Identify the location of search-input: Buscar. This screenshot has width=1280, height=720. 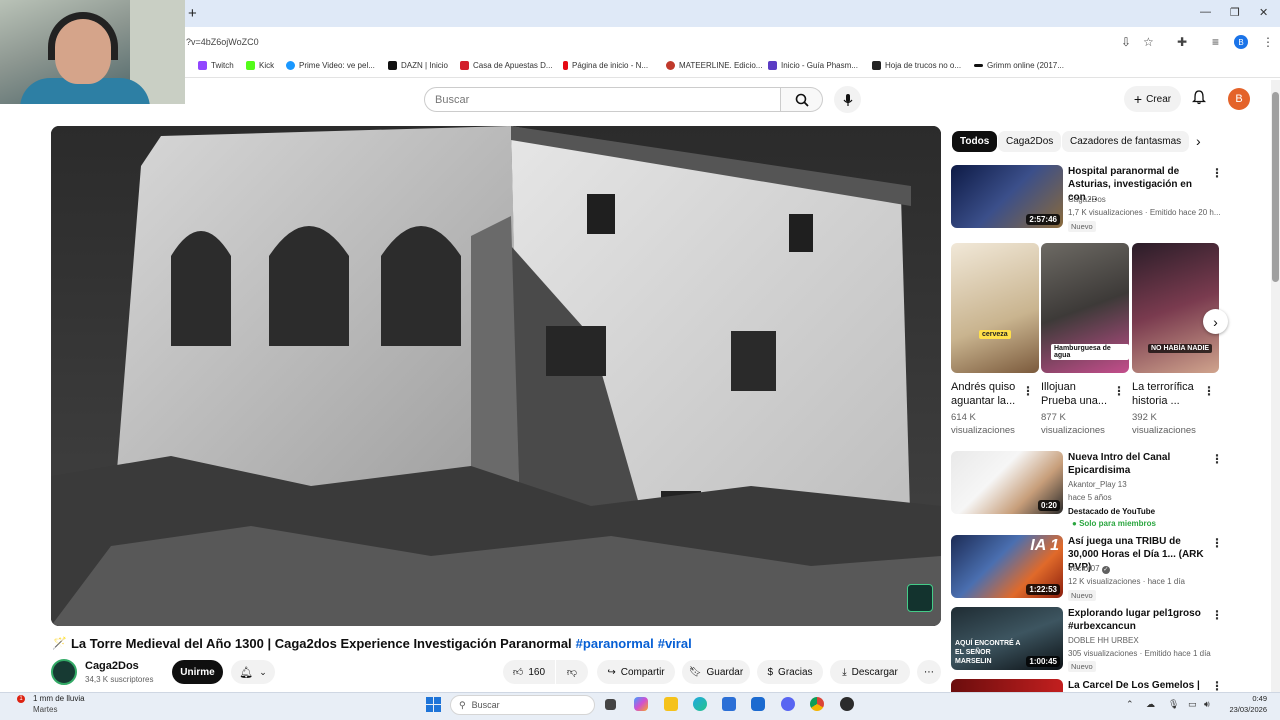
(602, 99).